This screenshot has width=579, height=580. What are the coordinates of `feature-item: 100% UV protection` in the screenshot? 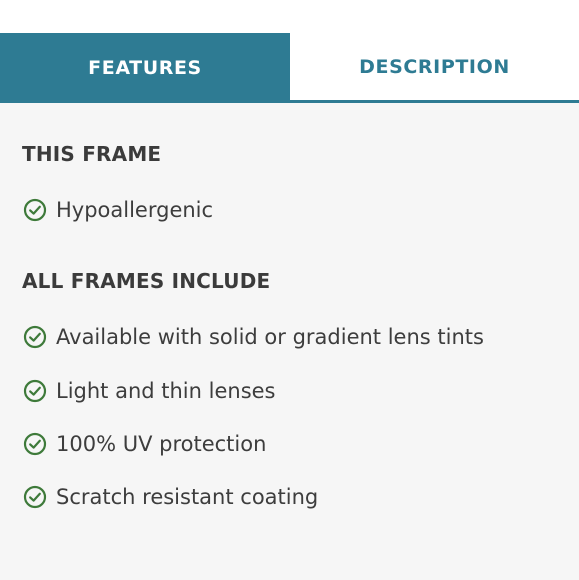 It's located at (144, 444).